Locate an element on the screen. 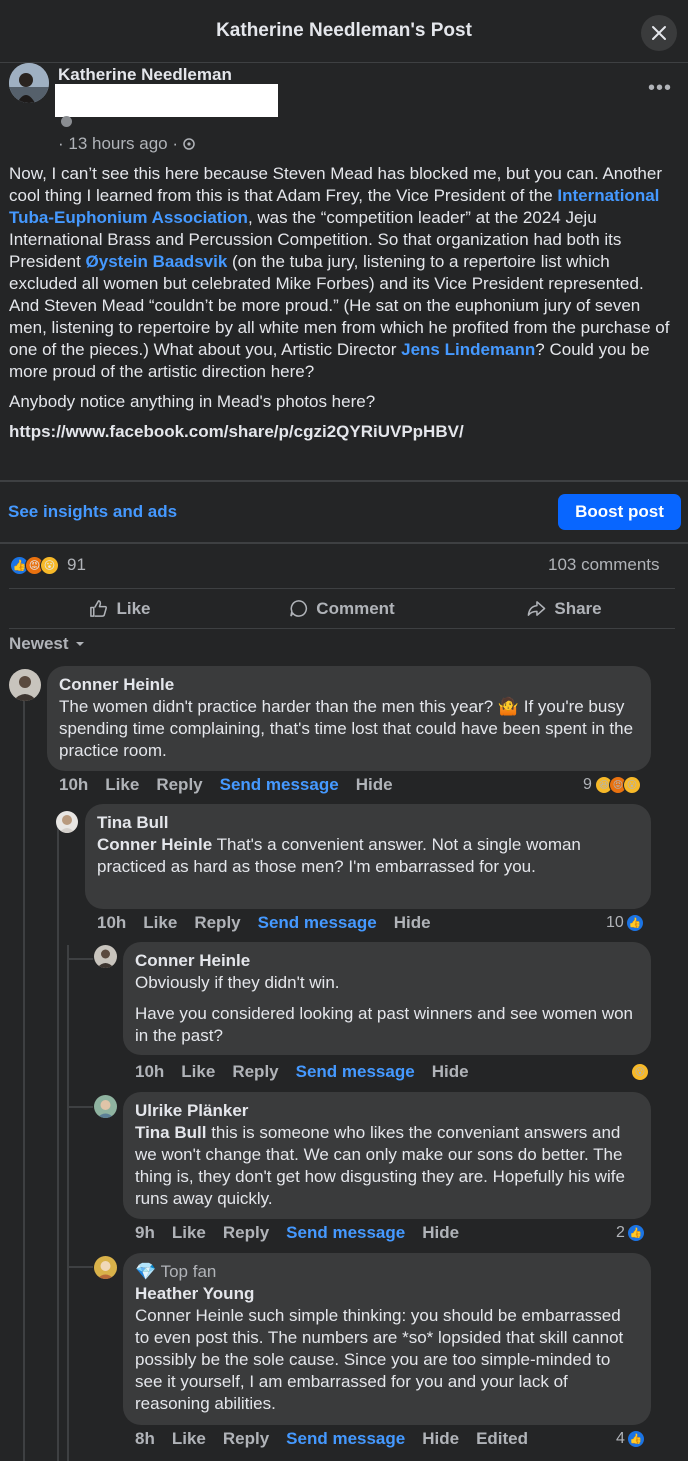 This screenshot has width=688, height=1461. top-fan-badge: 💎 Top fan is located at coordinates (176, 1271).